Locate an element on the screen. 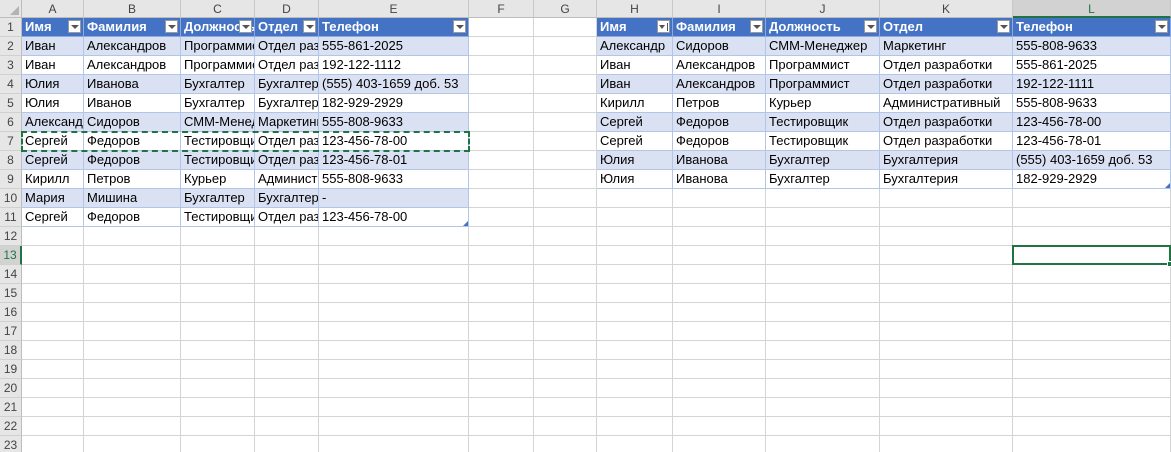 This screenshot has width=1171, height=452. row-header-7: 7 is located at coordinates (11, 141).